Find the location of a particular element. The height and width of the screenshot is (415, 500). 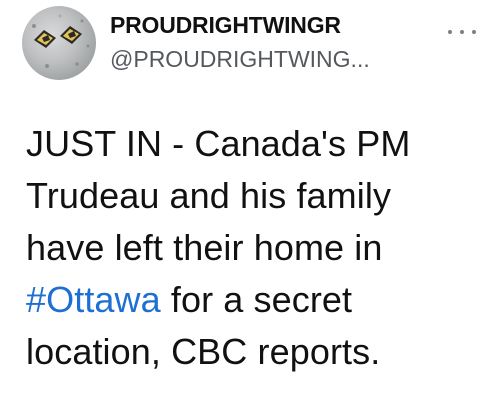

tweet-text-line: have left their home in is located at coordinates (204, 247).